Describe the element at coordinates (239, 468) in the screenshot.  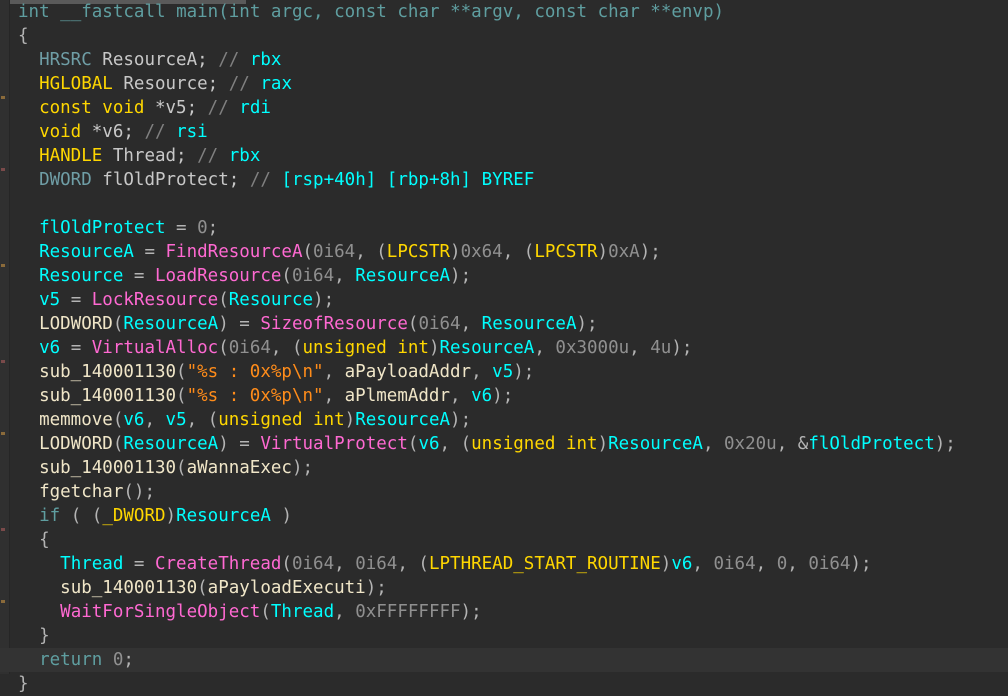
I see `token-lfunc: aWannaExec` at that location.